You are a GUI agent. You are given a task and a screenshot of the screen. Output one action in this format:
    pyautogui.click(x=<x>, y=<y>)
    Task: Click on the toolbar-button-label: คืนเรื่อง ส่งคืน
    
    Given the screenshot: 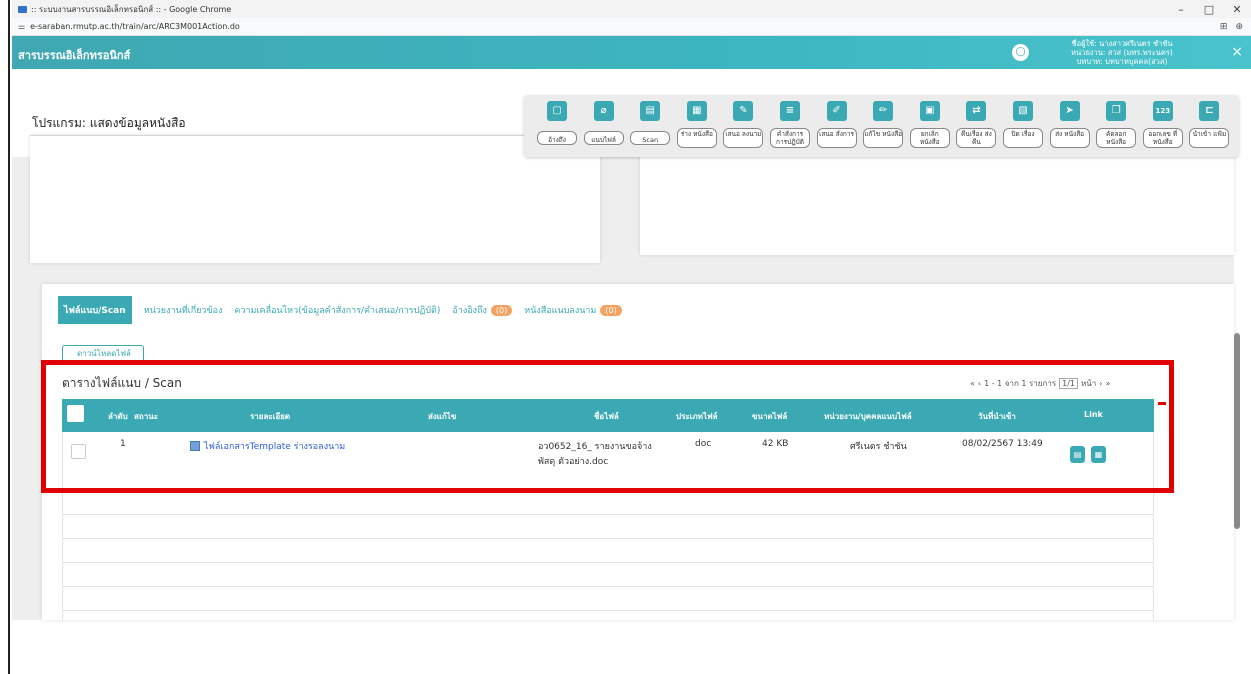 What is the action you would take?
    pyautogui.click(x=976, y=138)
    